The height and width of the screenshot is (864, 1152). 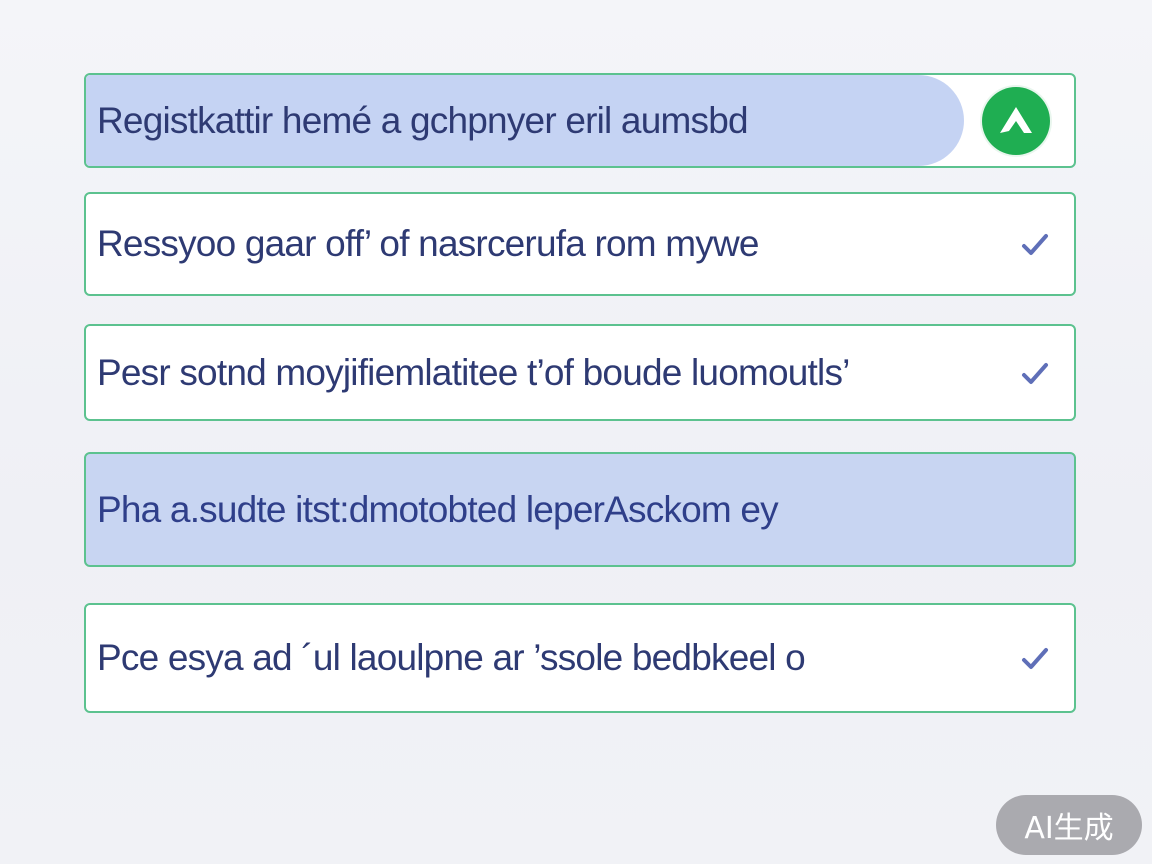 I want to click on ai-generated-watermark: AI生成, so click(x=1069, y=825).